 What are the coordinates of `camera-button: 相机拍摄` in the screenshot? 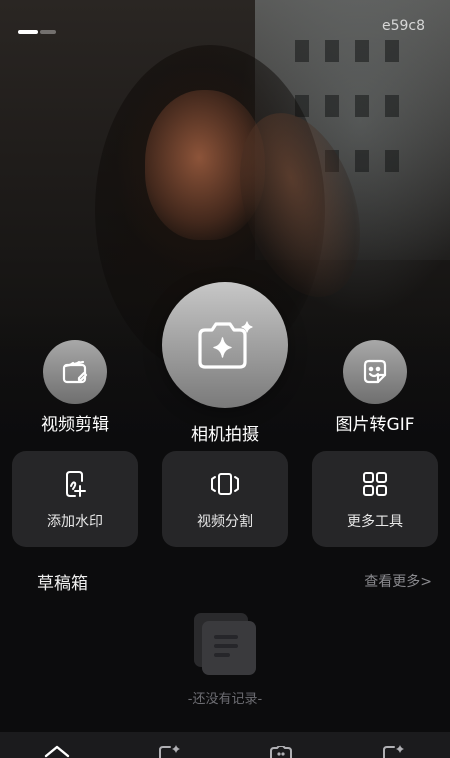 It's located at (225, 363).